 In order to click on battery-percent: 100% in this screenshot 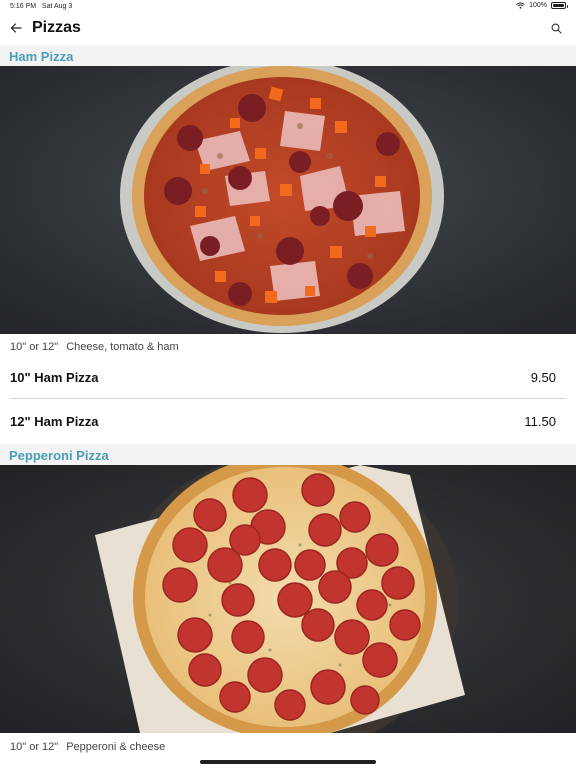, I will do `click(538, 5)`.